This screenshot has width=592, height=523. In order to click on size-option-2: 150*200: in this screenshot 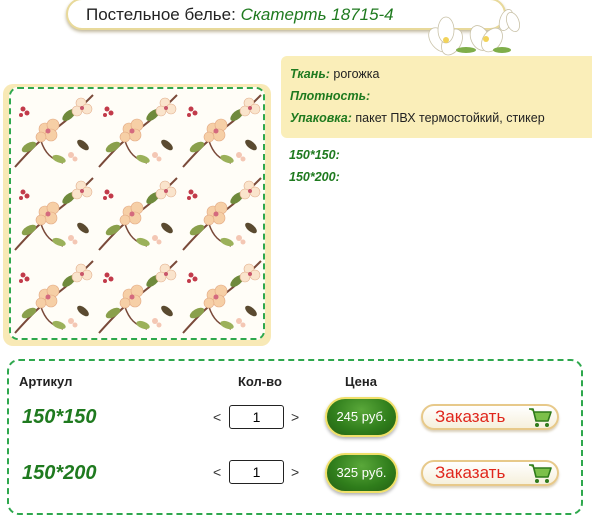, I will do `click(314, 177)`.